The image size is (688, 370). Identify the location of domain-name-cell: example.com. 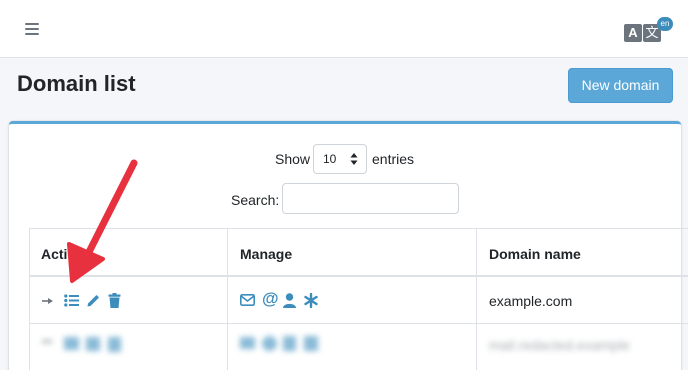
(530, 301).